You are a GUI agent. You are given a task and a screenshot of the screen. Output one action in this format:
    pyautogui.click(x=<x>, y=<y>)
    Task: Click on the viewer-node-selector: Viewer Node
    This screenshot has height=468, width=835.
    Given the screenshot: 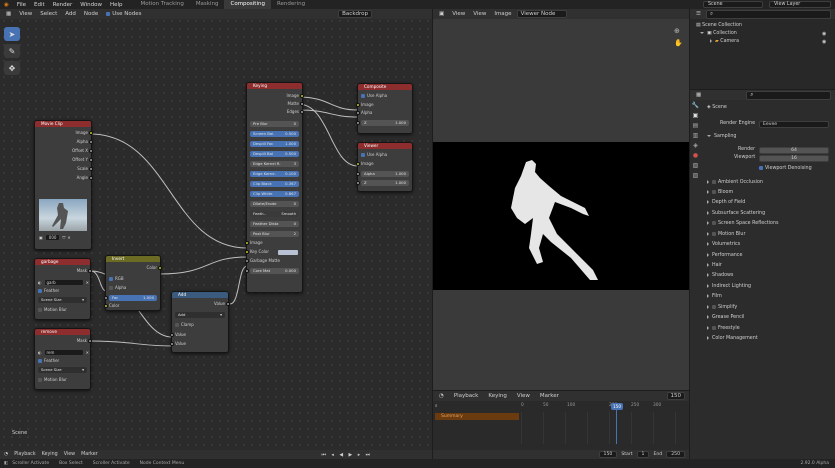 What is the action you would take?
    pyautogui.click(x=541, y=14)
    